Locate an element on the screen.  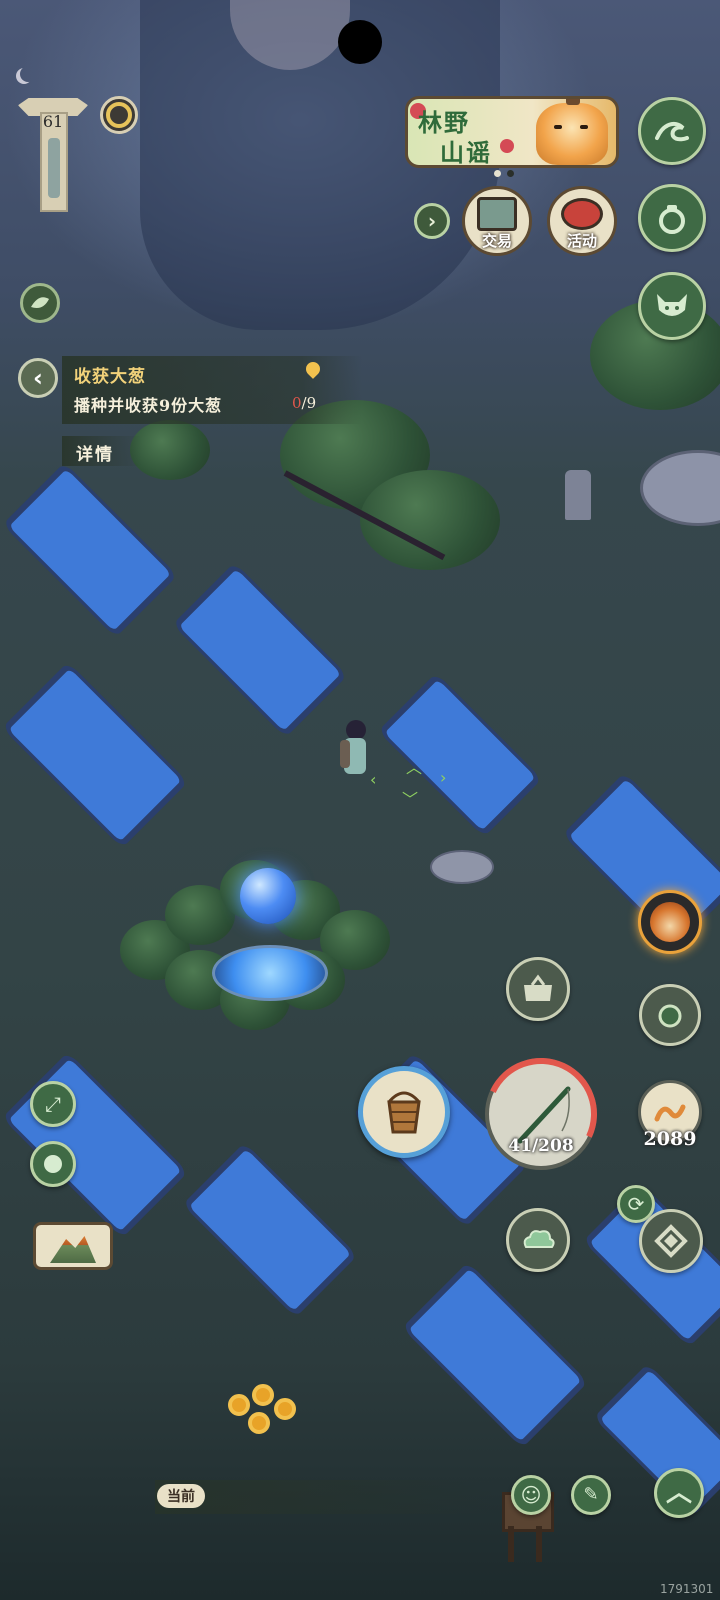
quest-details-button: 详情 is located at coordinates (102, 451).